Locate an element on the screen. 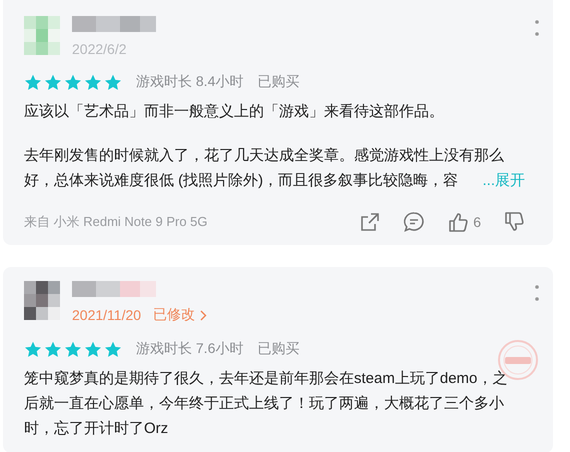  edited-link: 已修改 is located at coordinates (180, 315).